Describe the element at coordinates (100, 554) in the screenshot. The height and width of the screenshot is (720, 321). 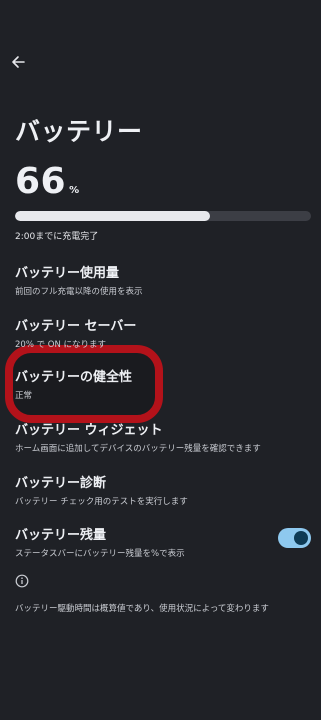
I see `battery-percentage-subtitle: ステータスバーにバッテリー残量を%で表示` at that location.